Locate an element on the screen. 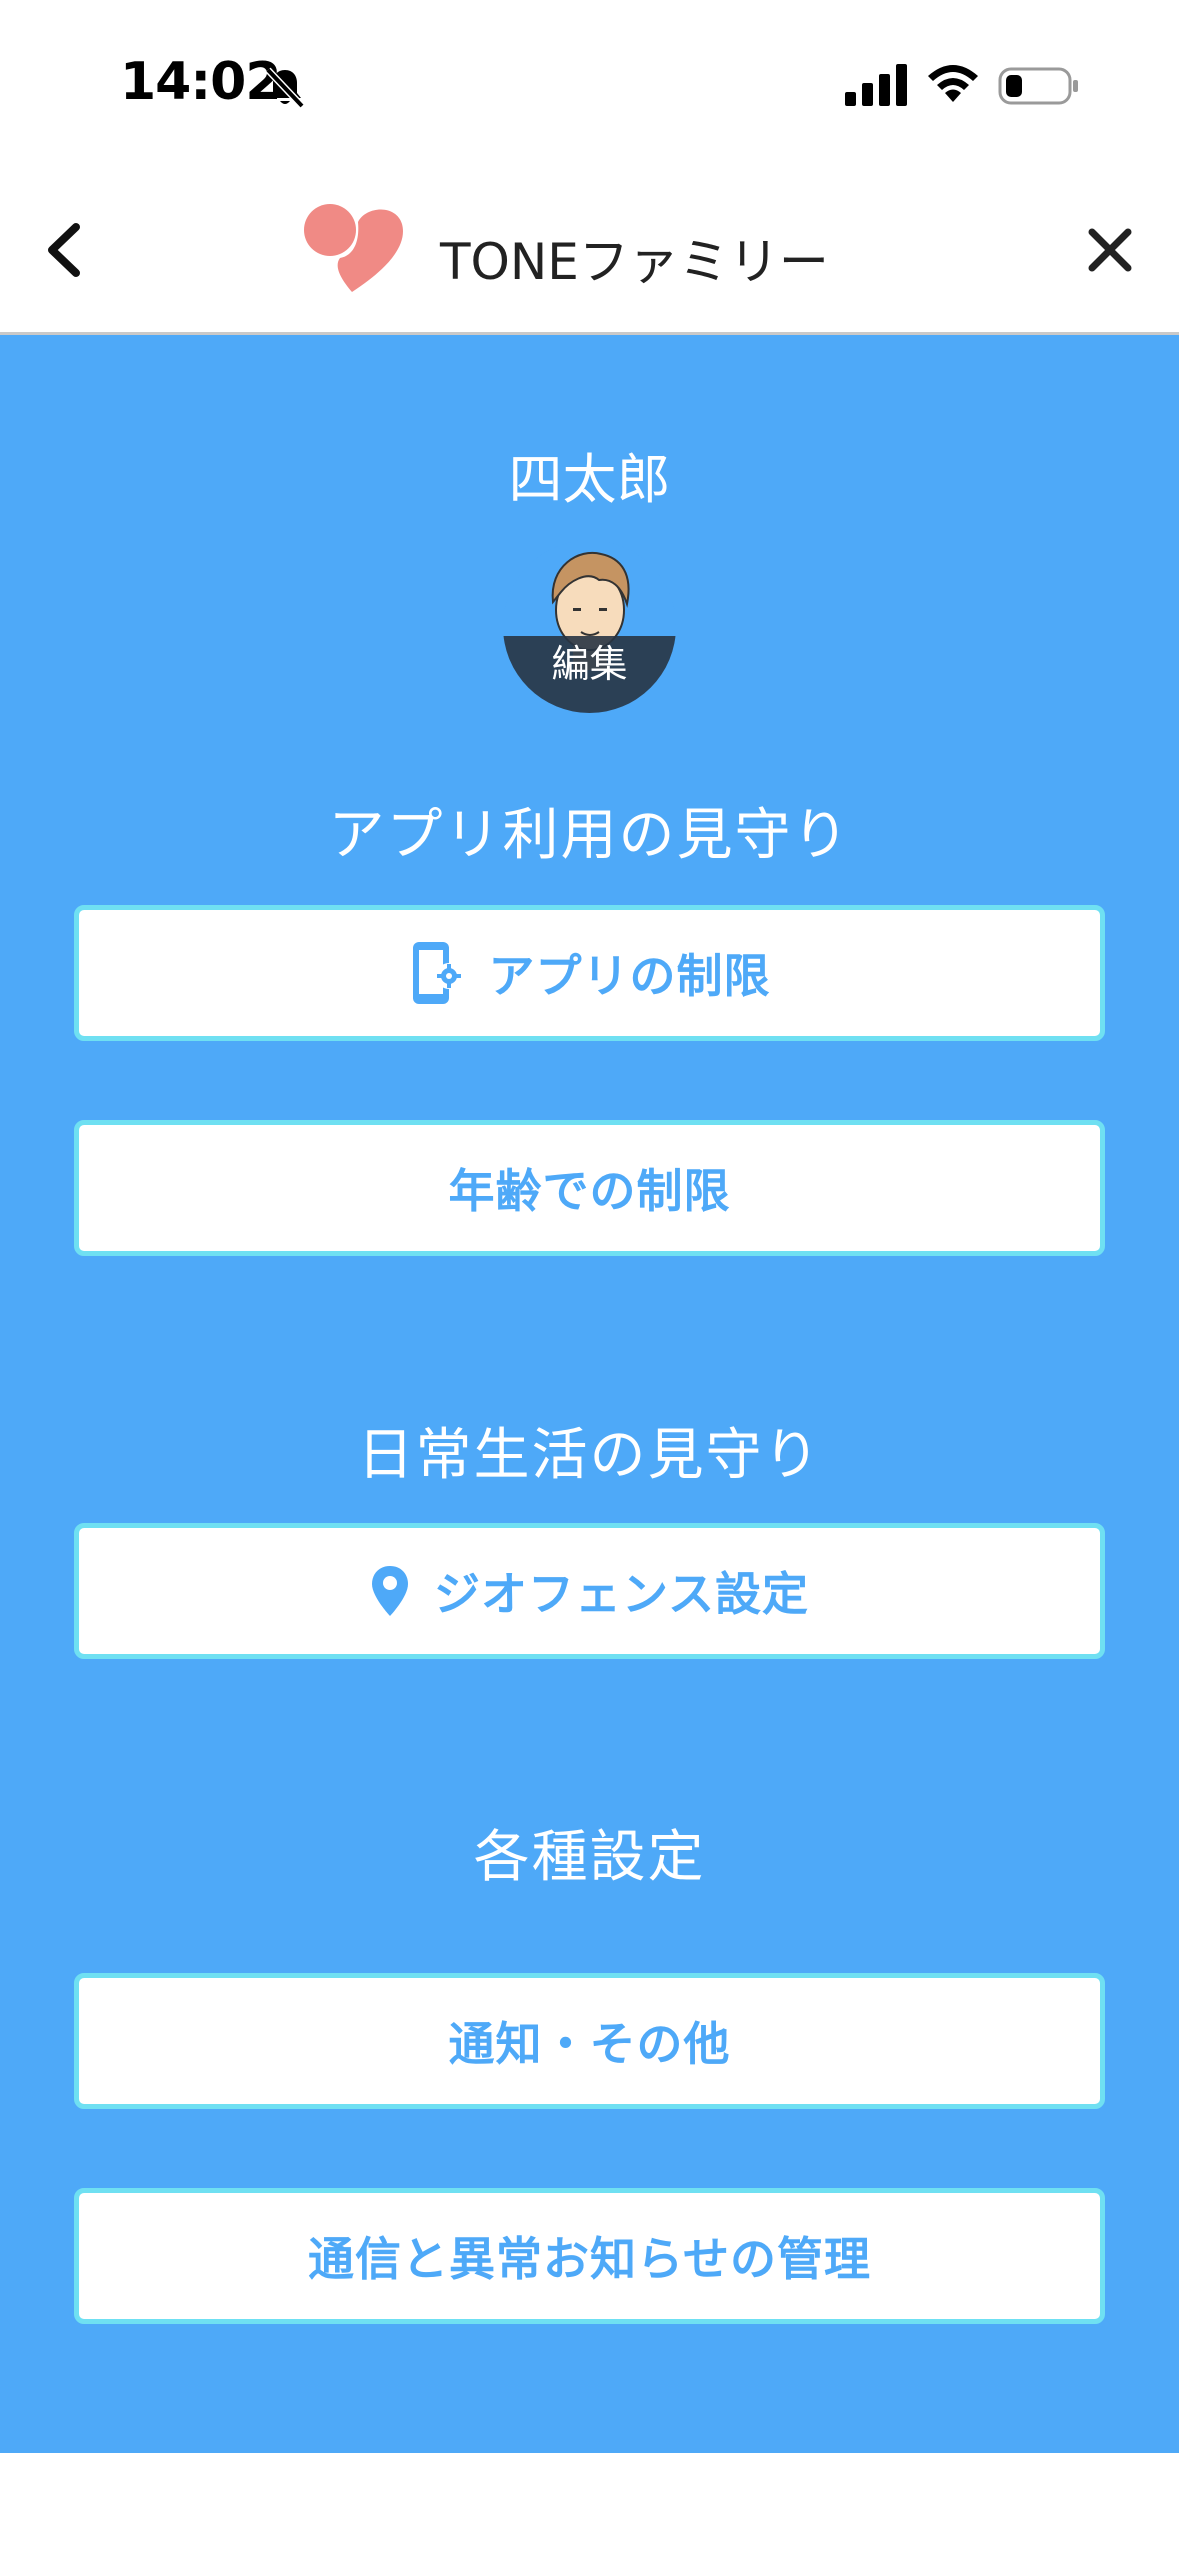 The width and height of the screenshot is (1179, 2556). avatar-edit-label: 編集 is located at coordinates (589, 674).